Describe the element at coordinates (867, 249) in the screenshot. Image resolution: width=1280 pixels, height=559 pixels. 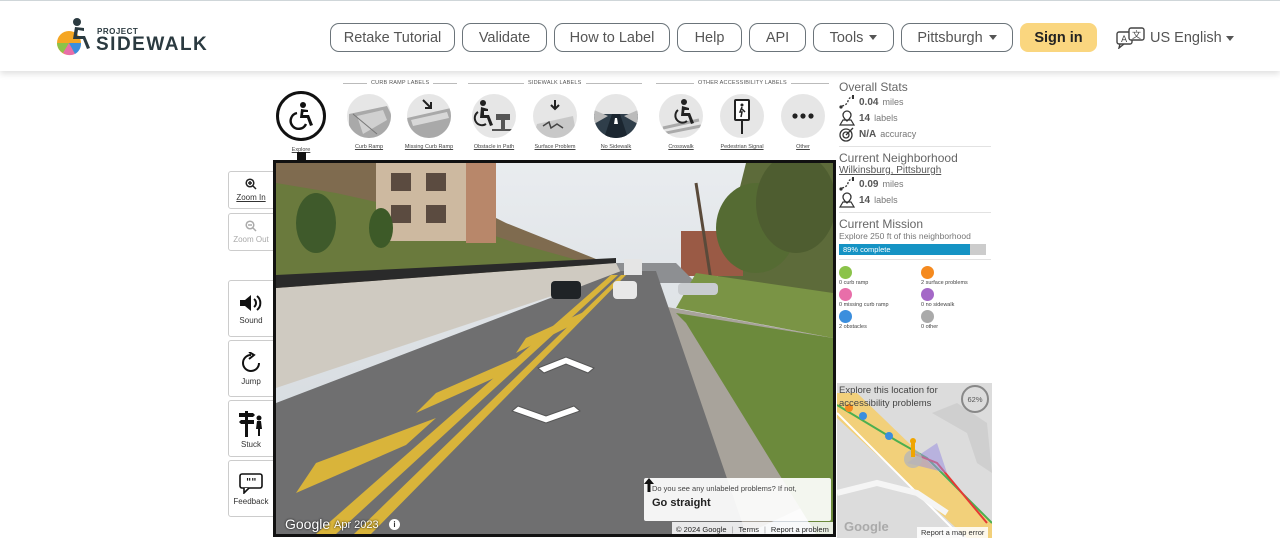
I see `mission-progress-label: 89% complete` at that location.